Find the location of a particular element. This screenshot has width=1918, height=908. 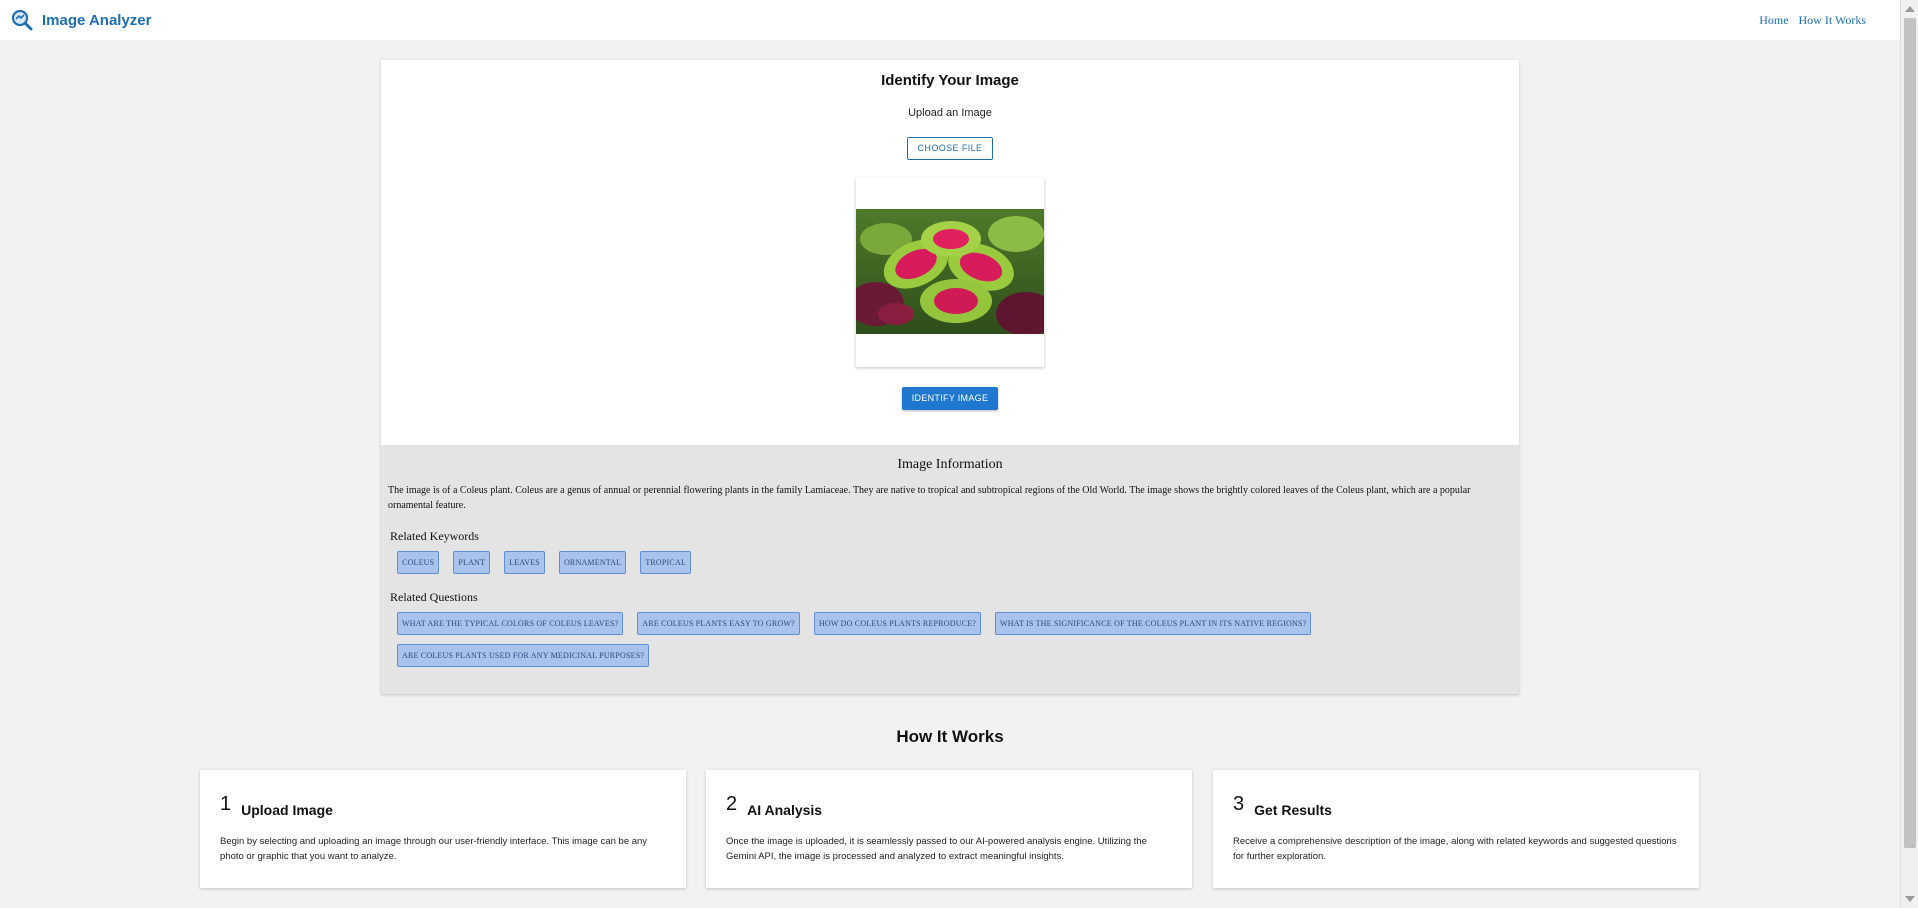

keyword-chip: PLANT is located at coordinates (472, 562).